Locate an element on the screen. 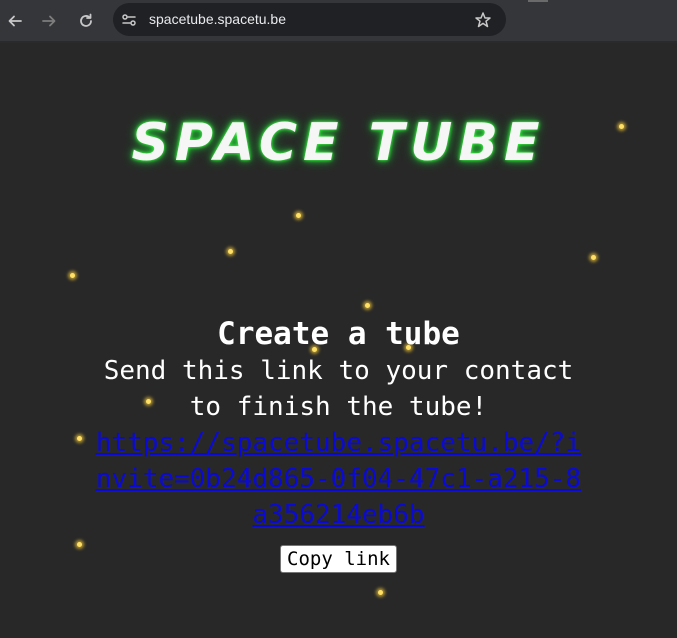 The width and height of the screenshot is (677, 638). bookmark-star-icon is located at coordinates (483, 20).